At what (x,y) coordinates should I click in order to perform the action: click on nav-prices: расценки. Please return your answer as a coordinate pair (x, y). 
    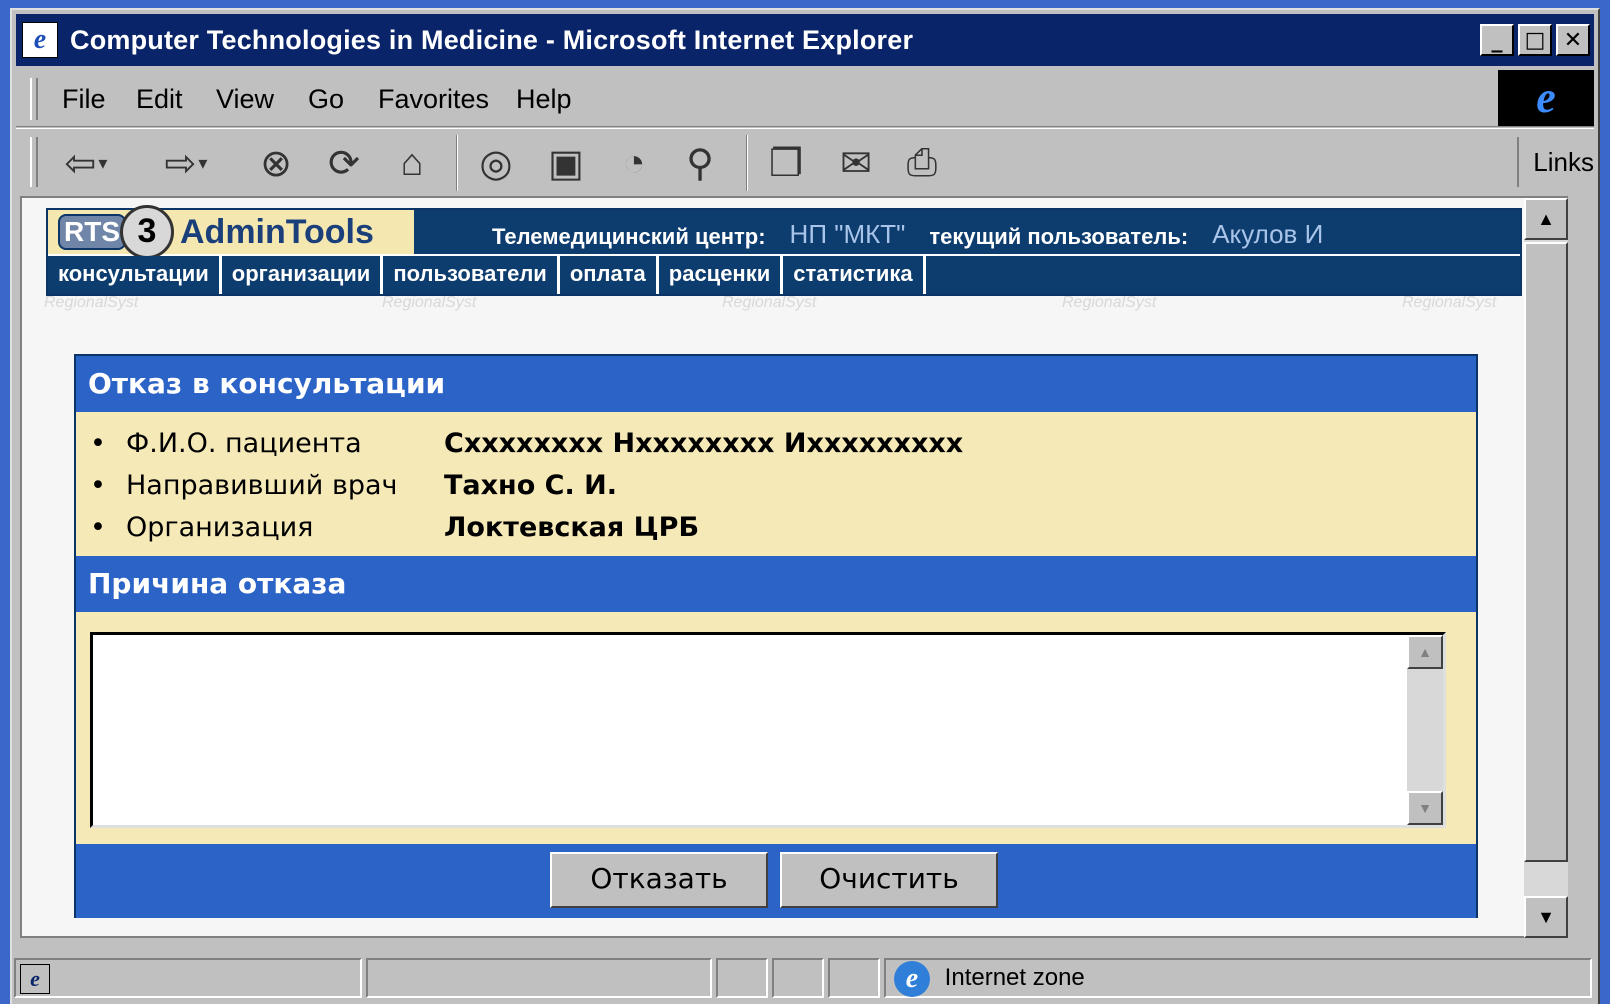
    Looking at the image, I should click on (721, 275).